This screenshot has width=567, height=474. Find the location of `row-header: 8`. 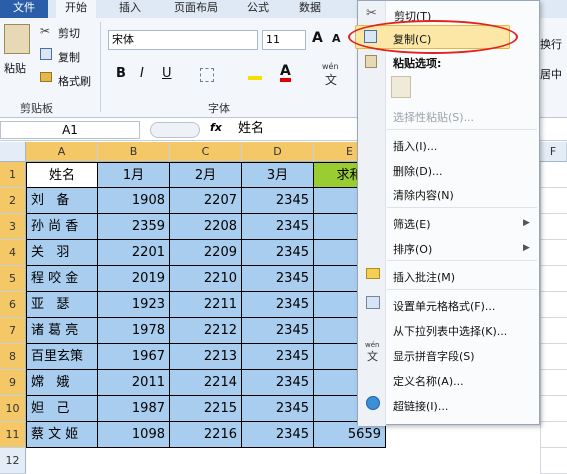

row-header: 8 is located at coordinates (13, 357).